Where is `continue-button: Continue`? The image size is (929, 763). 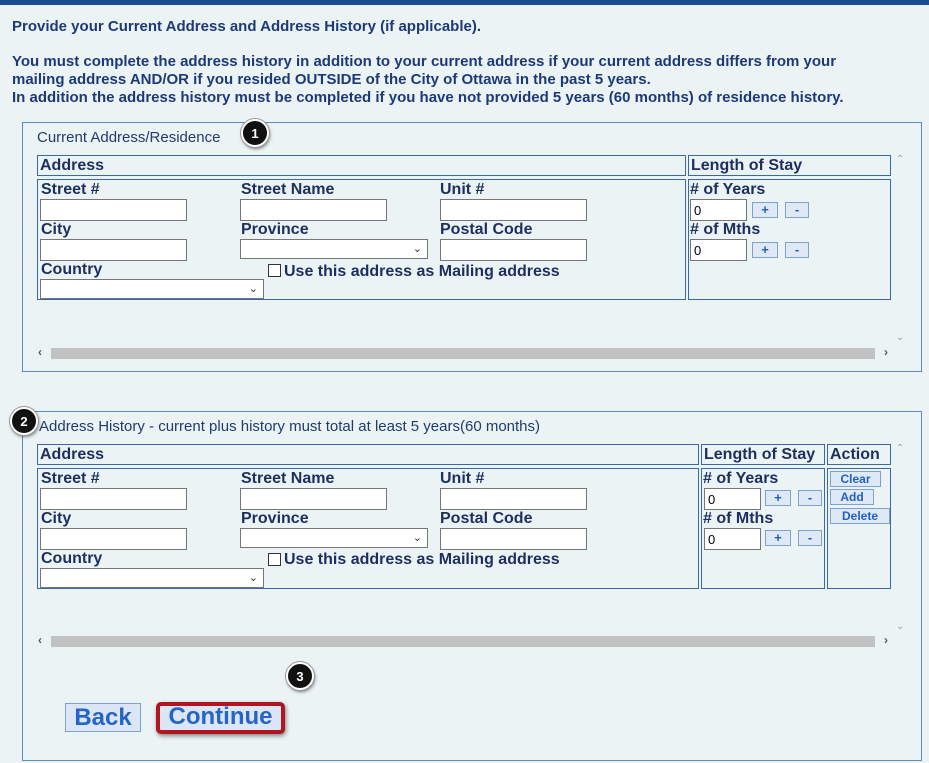
continue-button: Continue is located at coordinates (220, 718).